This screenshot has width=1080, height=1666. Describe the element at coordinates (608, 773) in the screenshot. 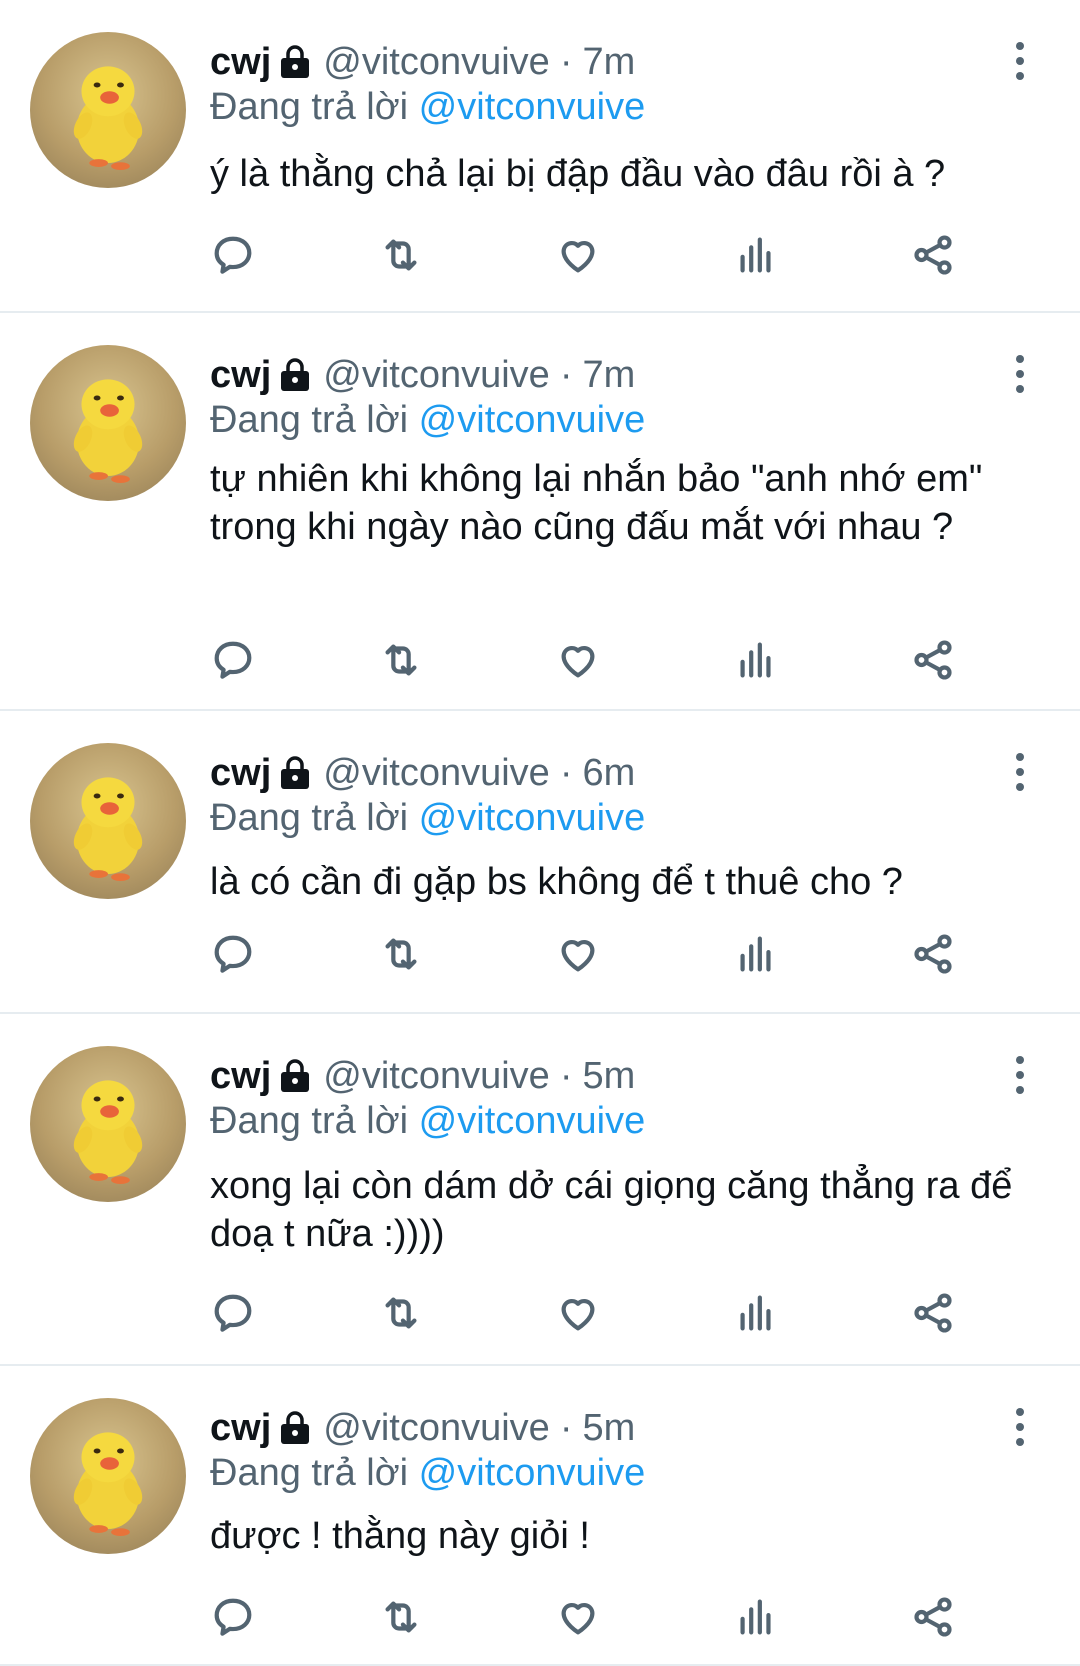

I see `timestamp: 6m` at that location.